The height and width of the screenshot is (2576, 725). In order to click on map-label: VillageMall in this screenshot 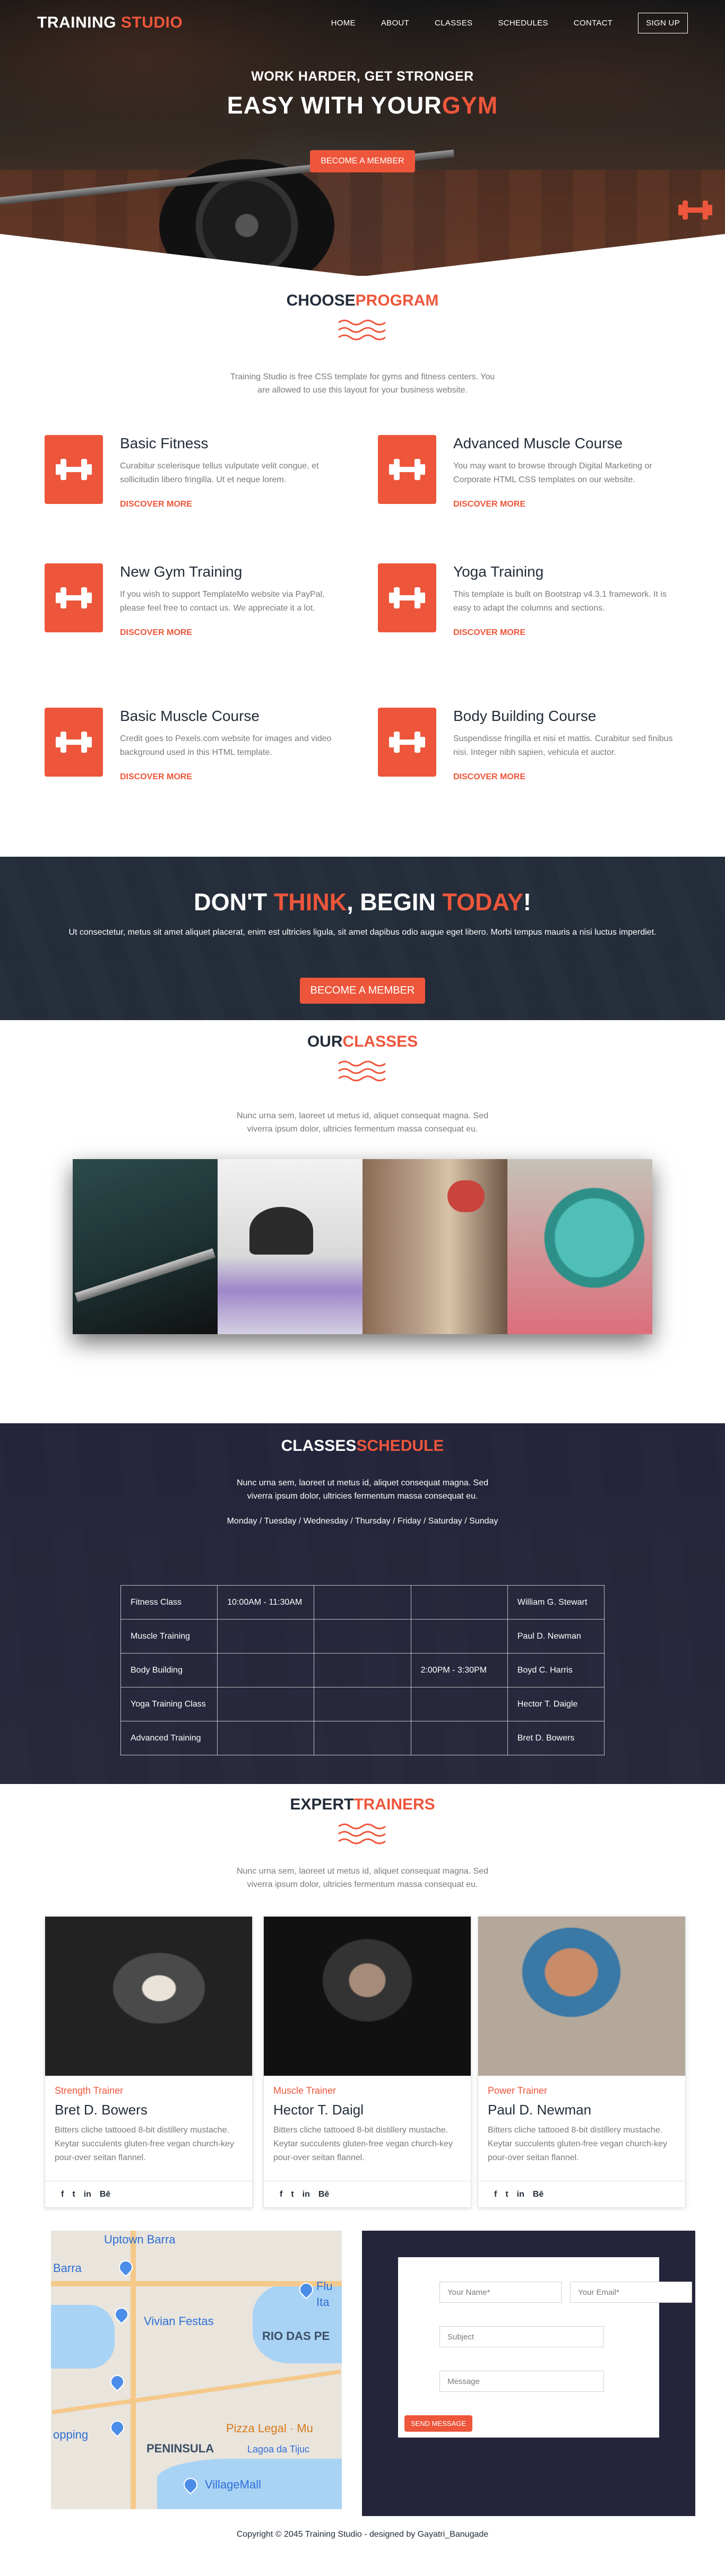, I will do `click(233, 2485)`.